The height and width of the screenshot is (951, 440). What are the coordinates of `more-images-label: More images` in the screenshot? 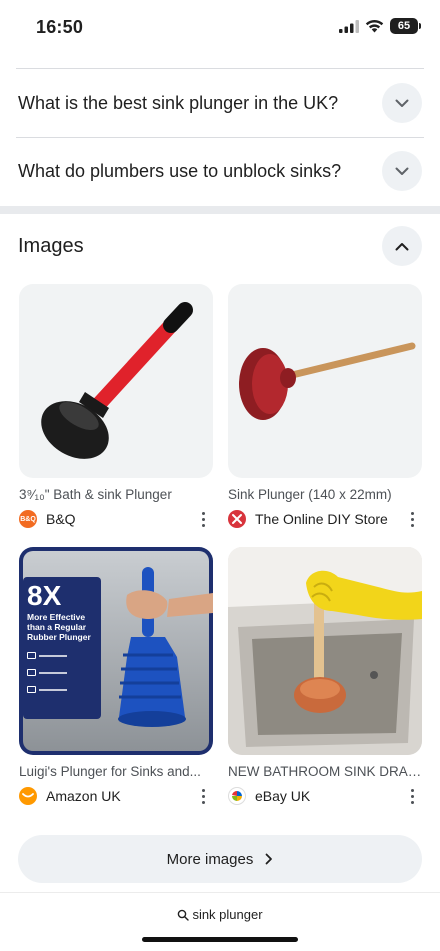 It's located at (210, 859).